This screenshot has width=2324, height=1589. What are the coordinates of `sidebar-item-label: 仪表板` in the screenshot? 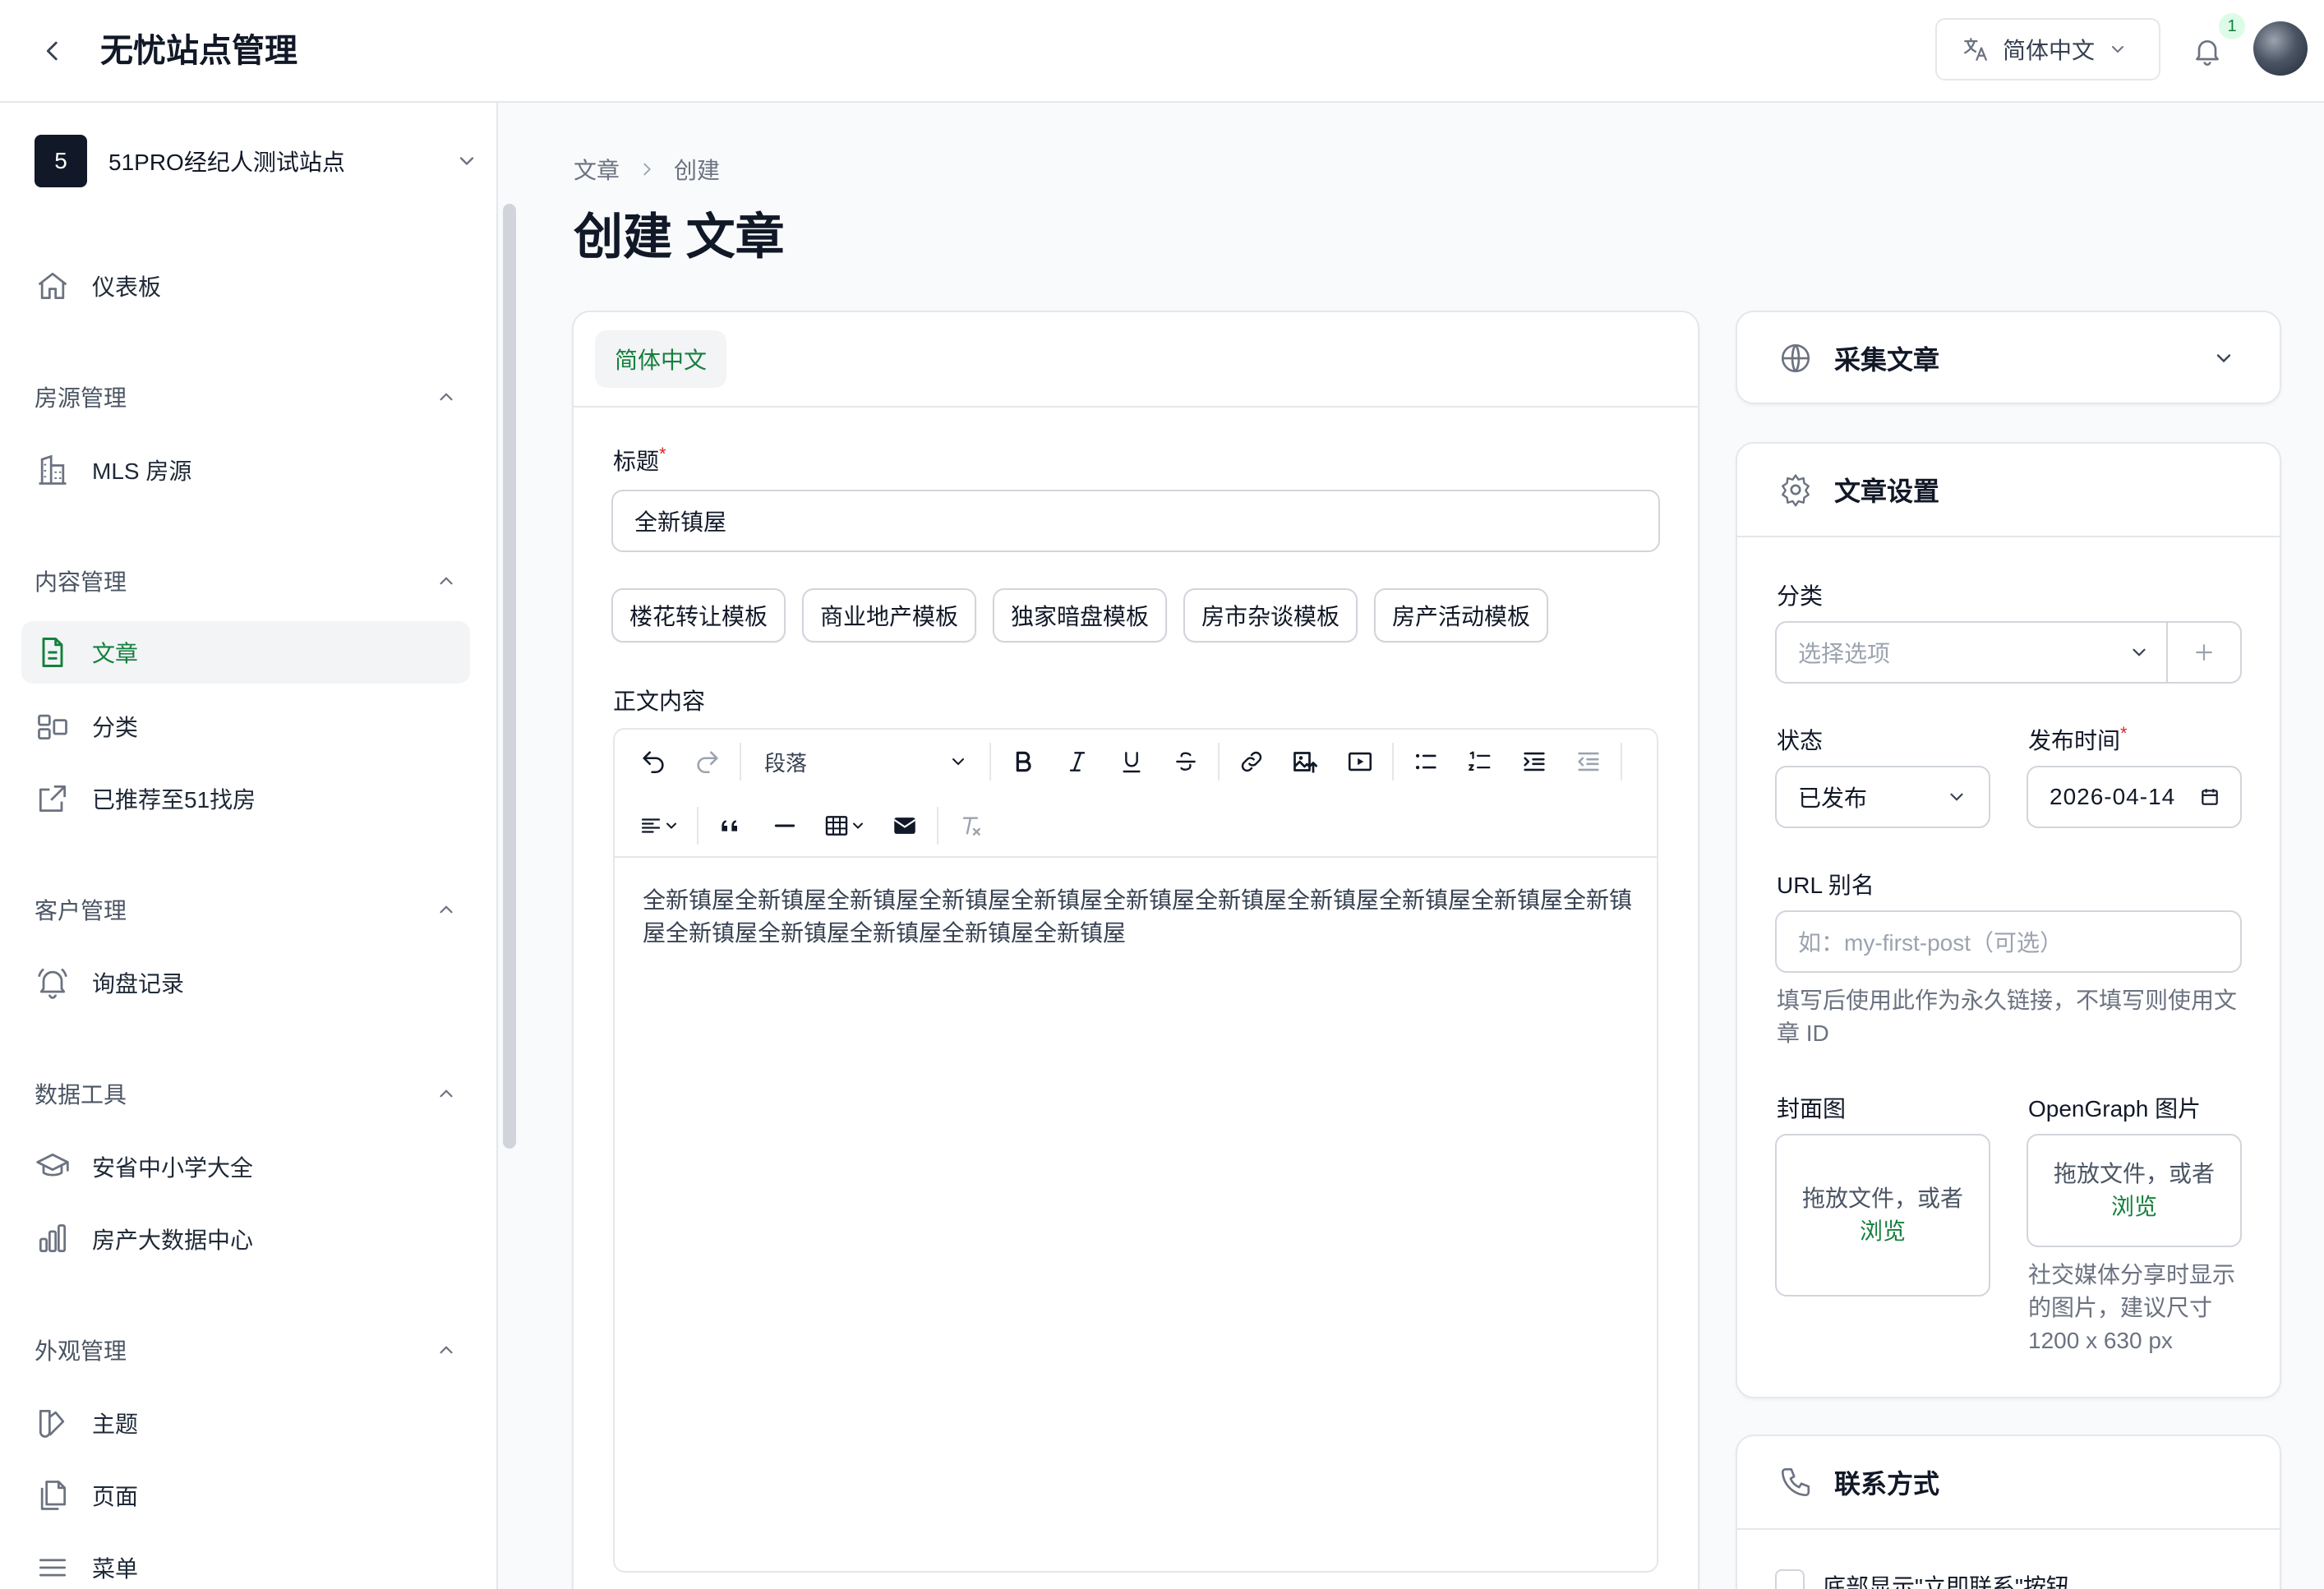 It's located at (127, 287).